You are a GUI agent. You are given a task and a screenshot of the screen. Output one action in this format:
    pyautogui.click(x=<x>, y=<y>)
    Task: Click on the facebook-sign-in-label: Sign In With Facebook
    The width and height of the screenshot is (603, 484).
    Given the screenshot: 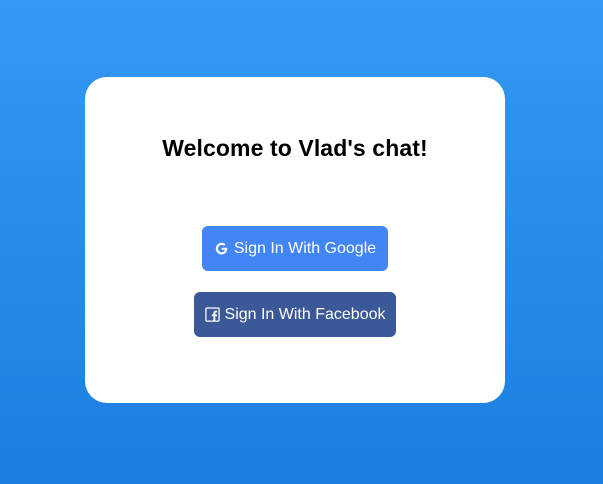 What is the action you would take?
    pyautogui.click(x=305, y=314)
    